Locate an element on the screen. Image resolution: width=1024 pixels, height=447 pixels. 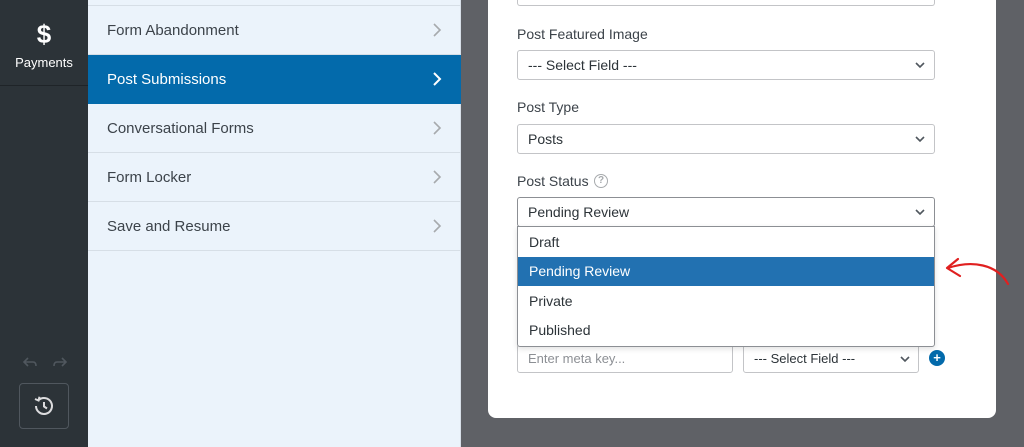
featured-image-label: Post Featured Image is located at coordinates (582, 34).